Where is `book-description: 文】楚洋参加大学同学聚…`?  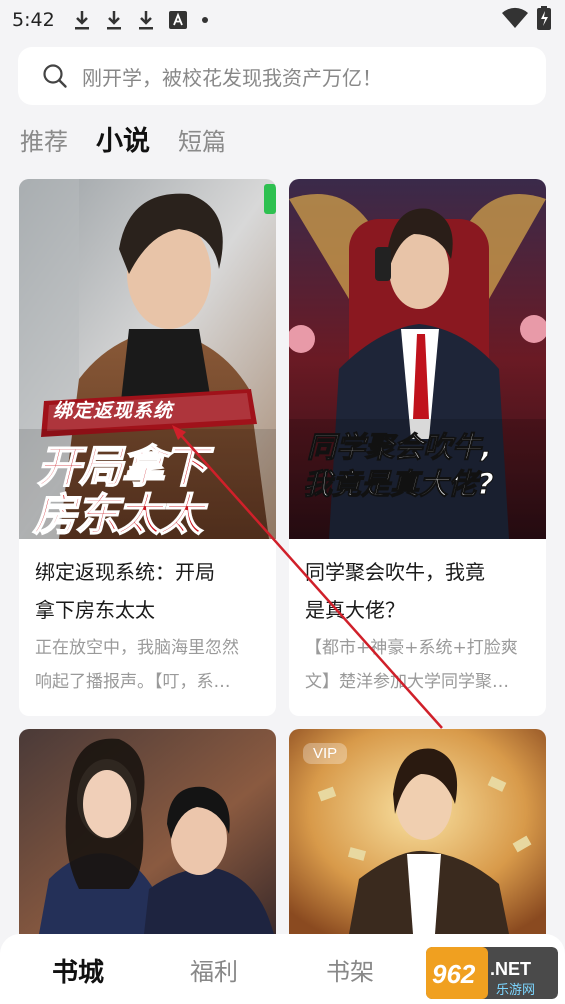
book-description: 文】楚洋参加大学同学聚… is located at coordinates (407, 682).